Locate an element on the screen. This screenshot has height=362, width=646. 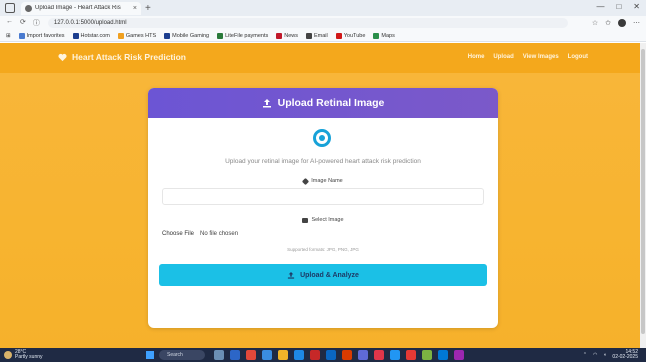
apps-icon: ⊞ is located at coordinates (8, 36).